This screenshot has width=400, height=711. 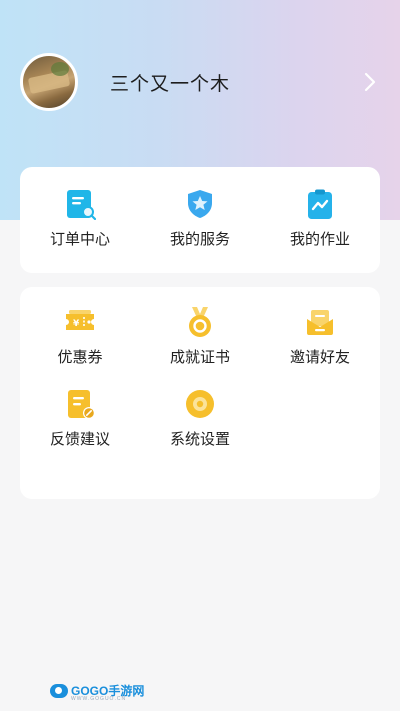 What do you see at coordinates (79, 439) in the screenshot?
I see `feedback-label: 反馈建议` at bounding box center [79, 439].